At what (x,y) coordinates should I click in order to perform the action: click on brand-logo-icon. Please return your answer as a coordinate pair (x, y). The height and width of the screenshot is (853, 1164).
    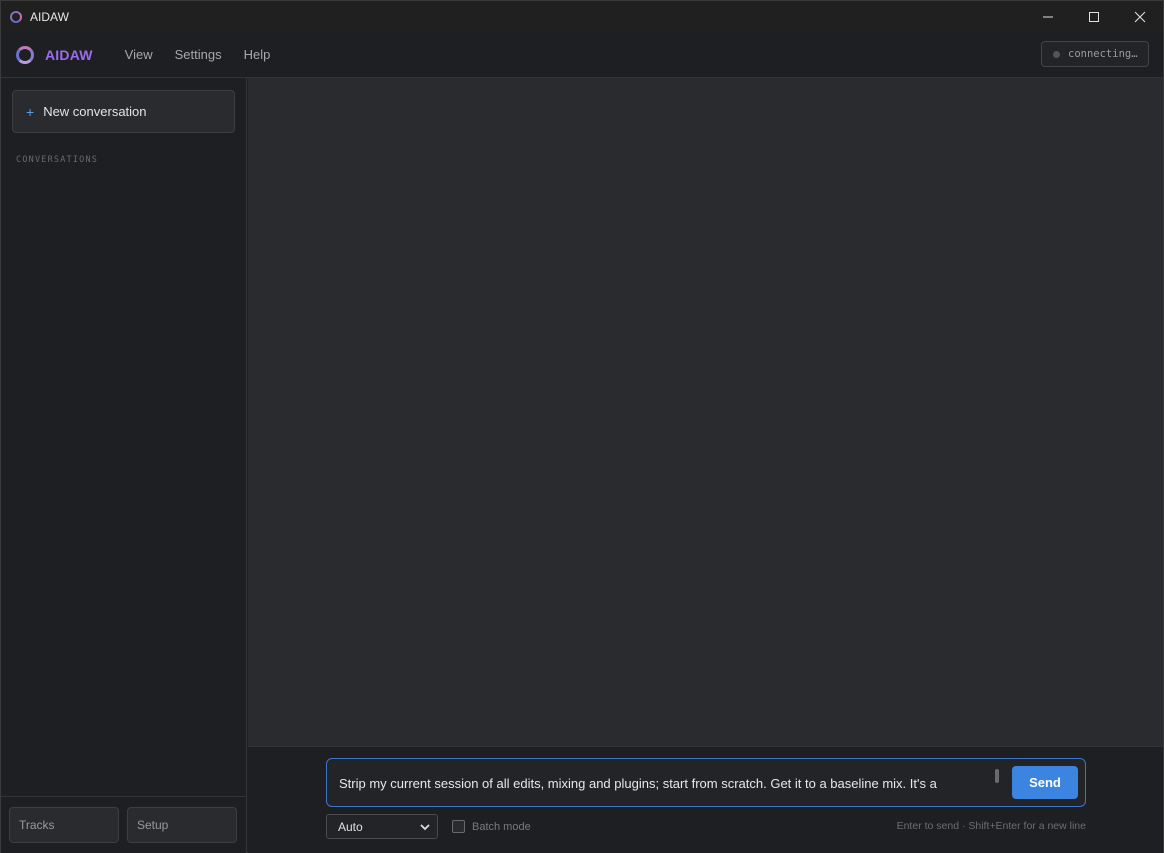
    Looking at the image, I should click on (25, 54).